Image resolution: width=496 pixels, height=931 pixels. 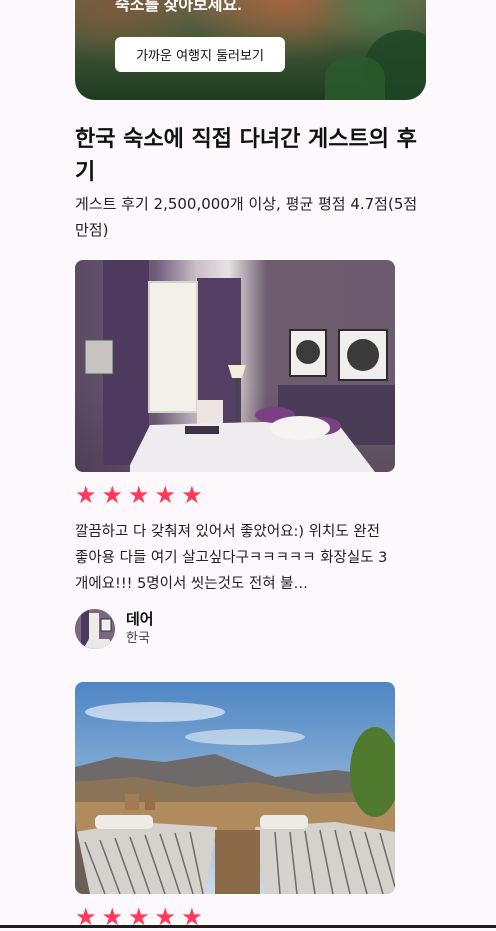 What do you see at coordinates (178, 7) in the screenshot?
I see `hero-heading: 숙소를 찾아보세요.` at bounding box center [178, 7].